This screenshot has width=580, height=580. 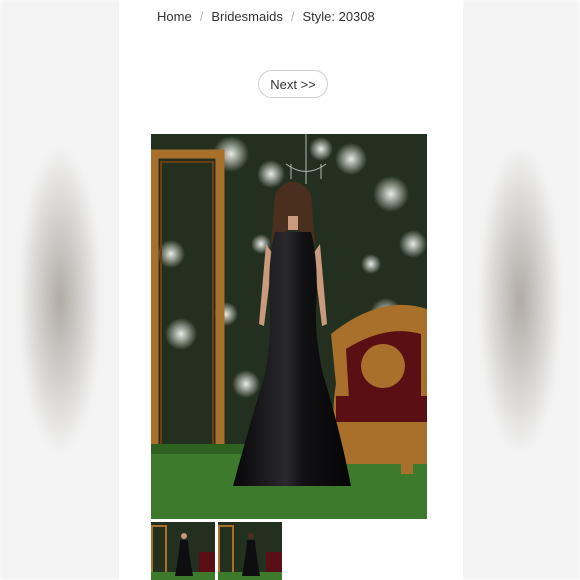 What do you see at coordinates (293, 84) in the screenshot?
I see `next-button: Next >>` at bounding box center [293, 84].